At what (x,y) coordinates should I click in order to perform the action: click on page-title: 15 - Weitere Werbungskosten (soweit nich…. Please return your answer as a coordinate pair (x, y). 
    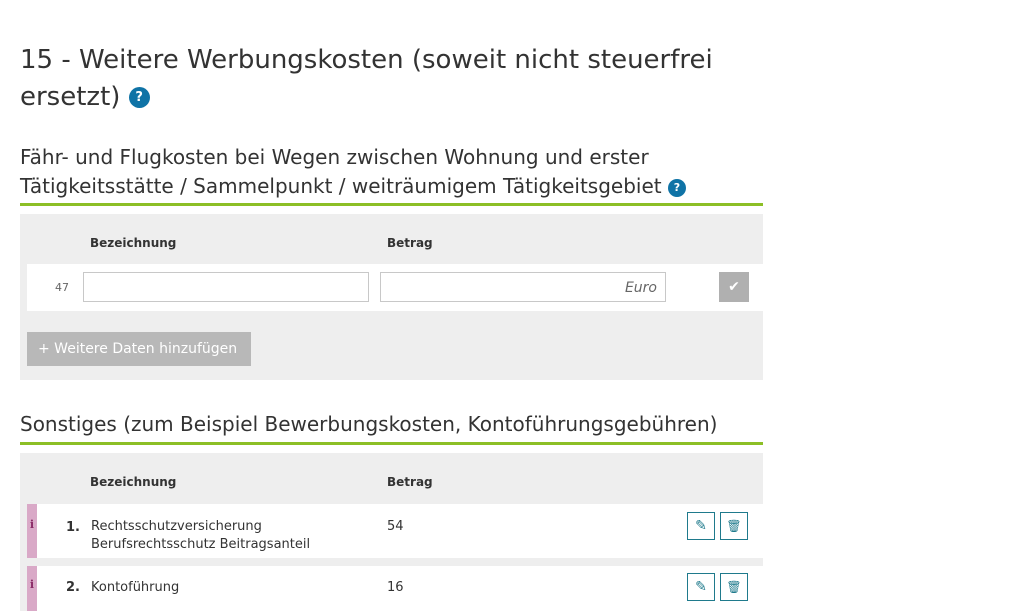
    Looking at the image, I should click on (370, 79).